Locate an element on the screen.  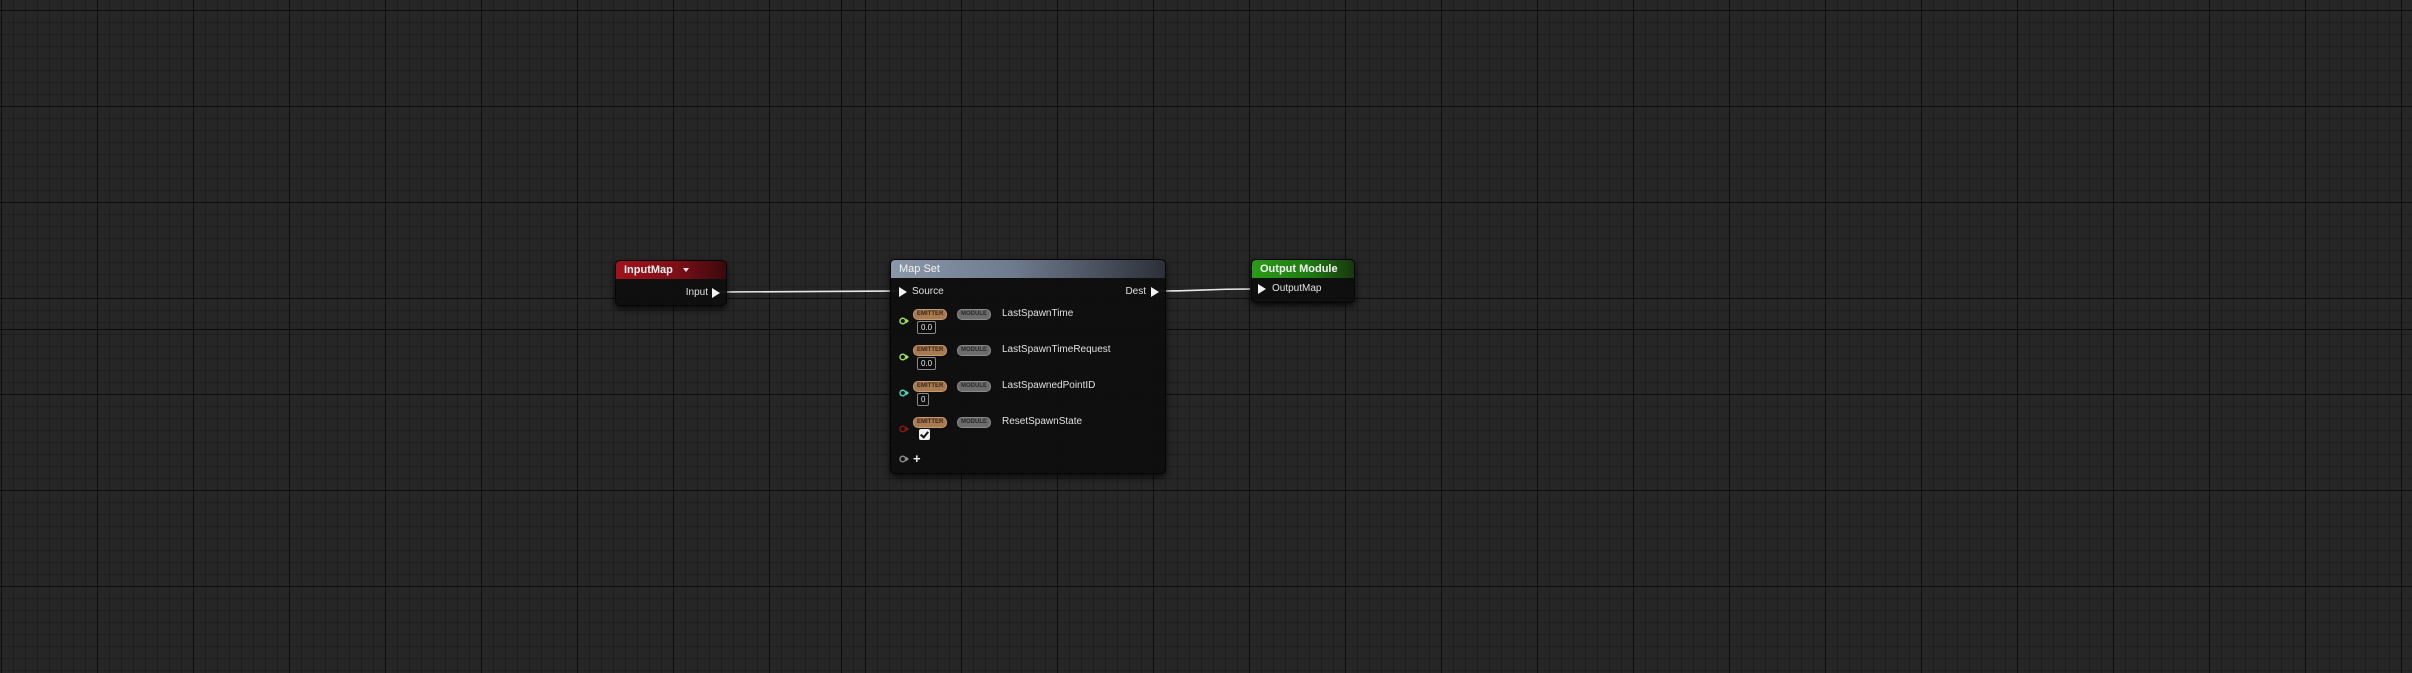
chevron-down-icon is located at coordinates (686, 270).